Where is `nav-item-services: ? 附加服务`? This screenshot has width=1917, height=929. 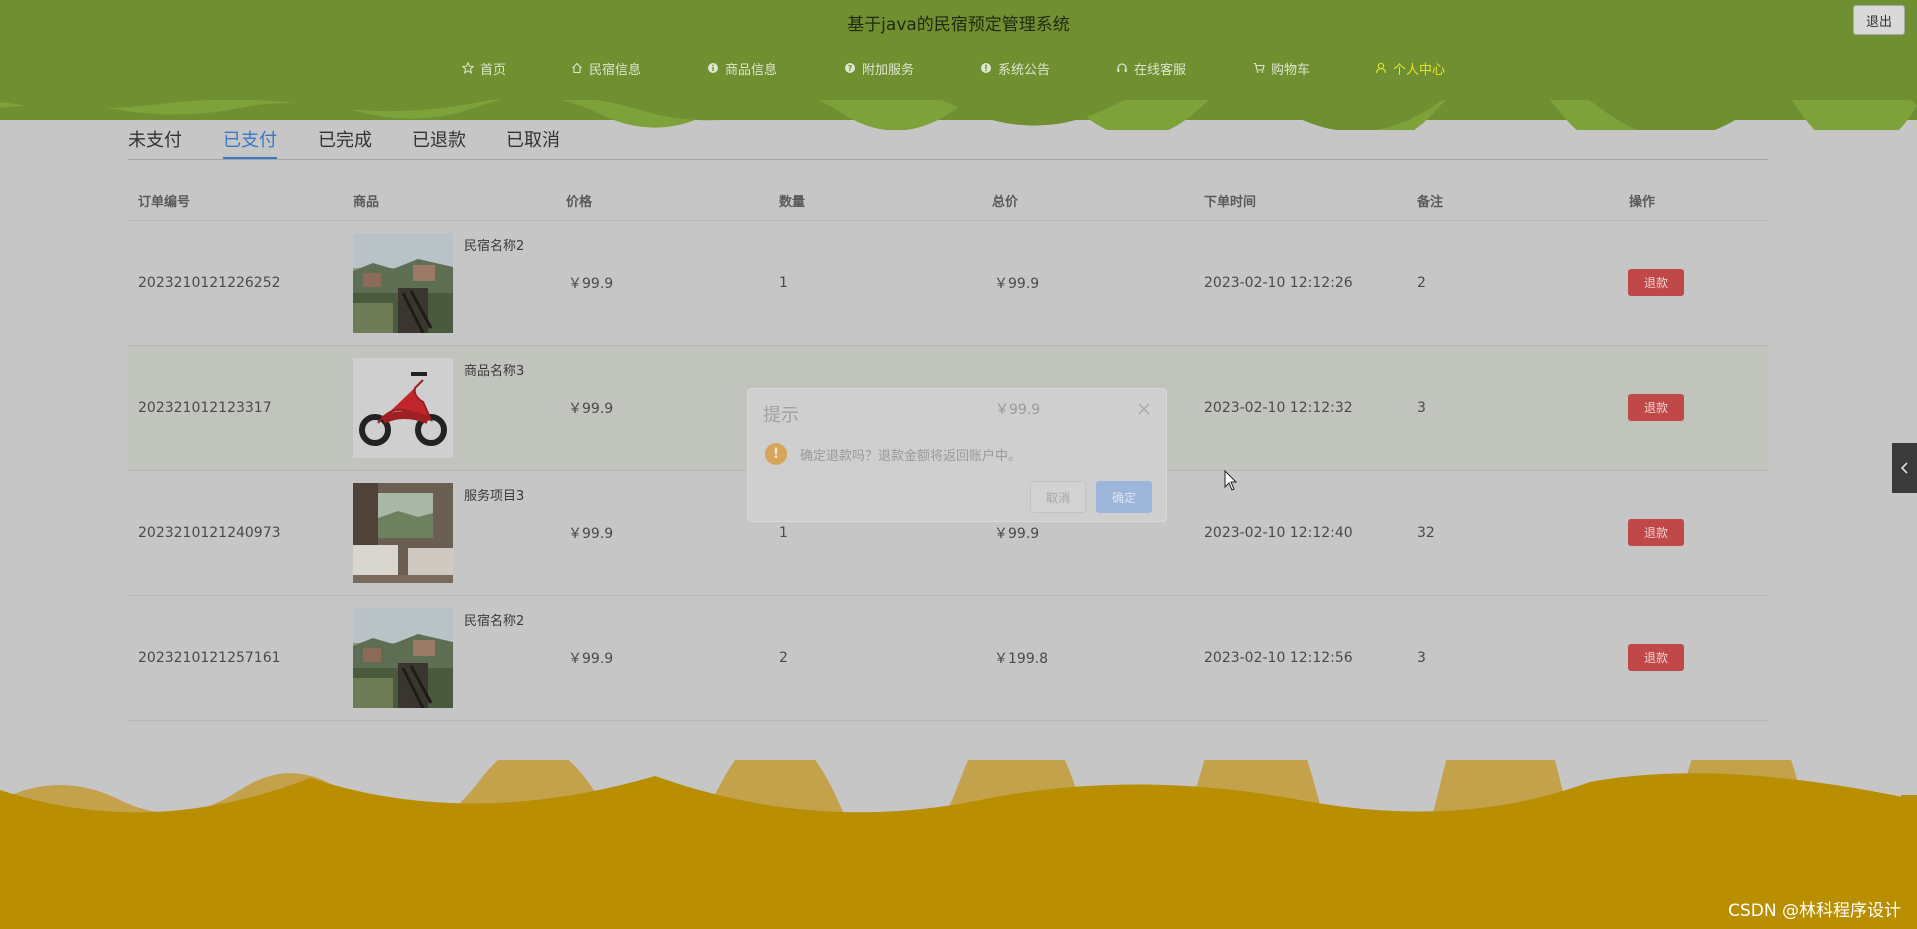
nav-item-services: ? 附加服务 is located at coordinates (879, 68).